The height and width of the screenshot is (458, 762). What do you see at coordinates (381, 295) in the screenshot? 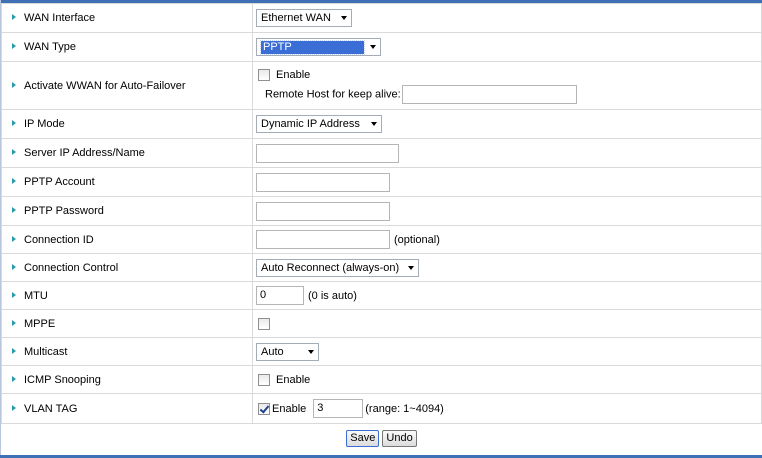
I see `row-mtu: MTU 0 (0 is auto)` at bounding box center [381, 295].